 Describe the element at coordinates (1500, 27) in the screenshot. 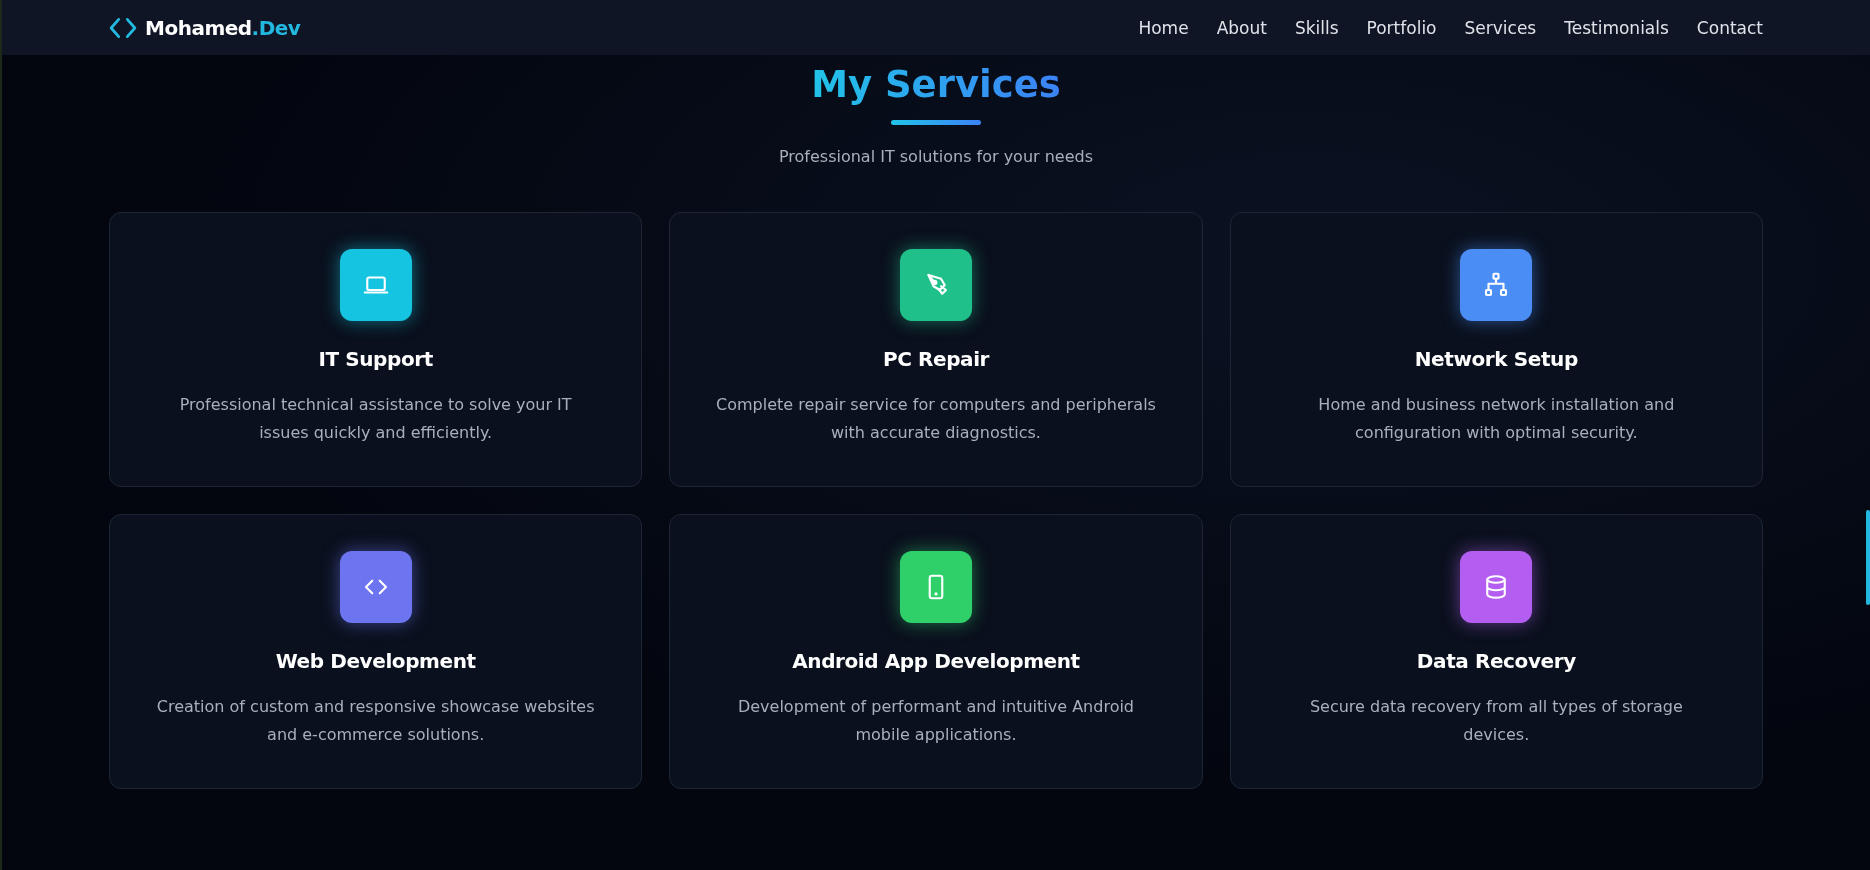

I see `nav-link: Services` at that location.